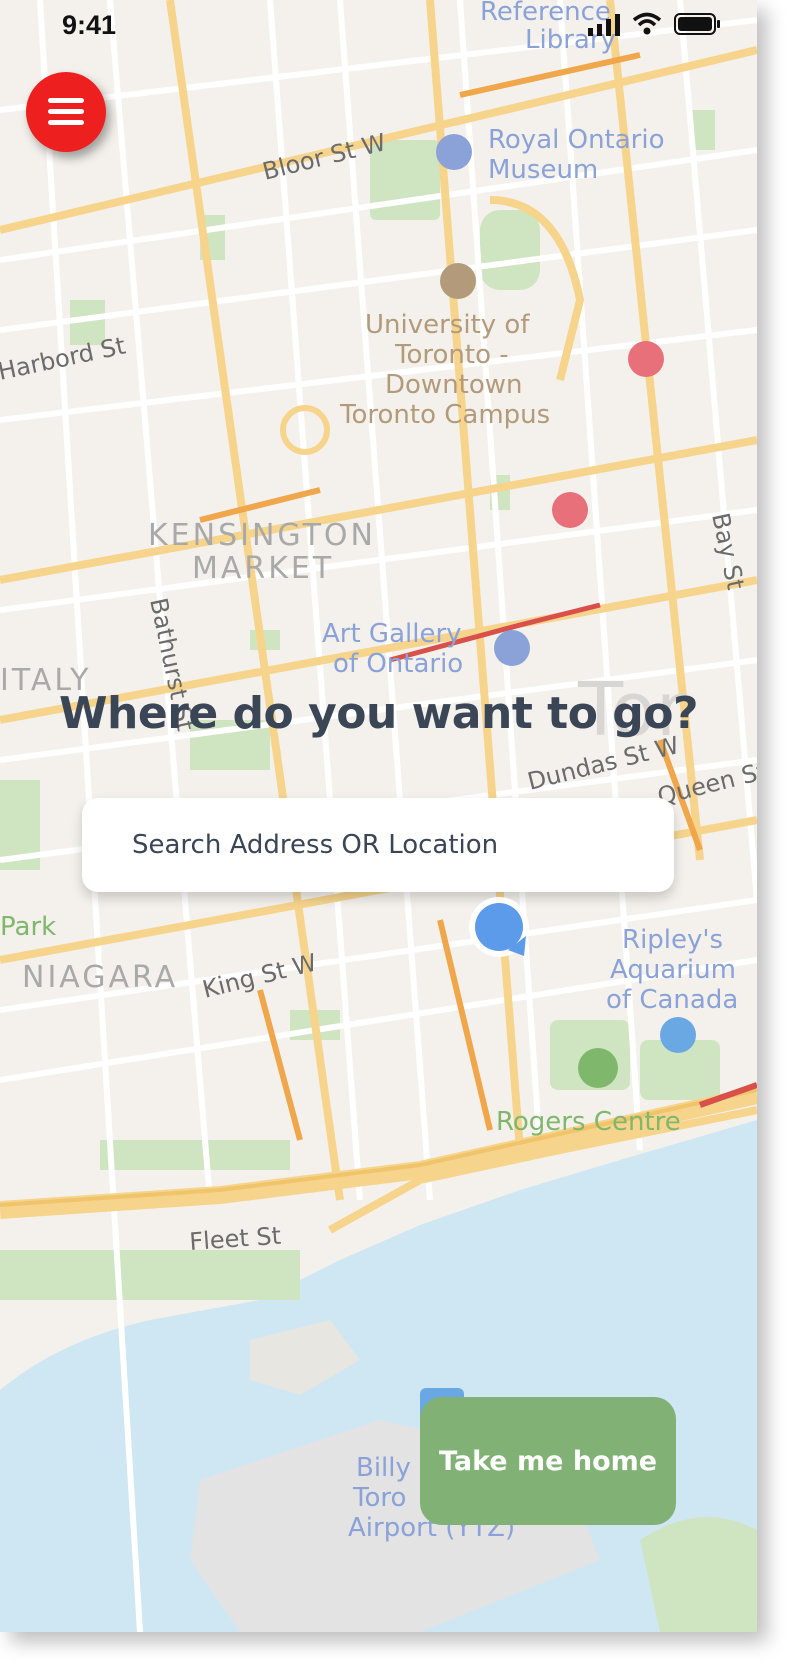 This screenshot has height=1662, width=788. I want to click on place-label: Ripley's, so click(672, 940).